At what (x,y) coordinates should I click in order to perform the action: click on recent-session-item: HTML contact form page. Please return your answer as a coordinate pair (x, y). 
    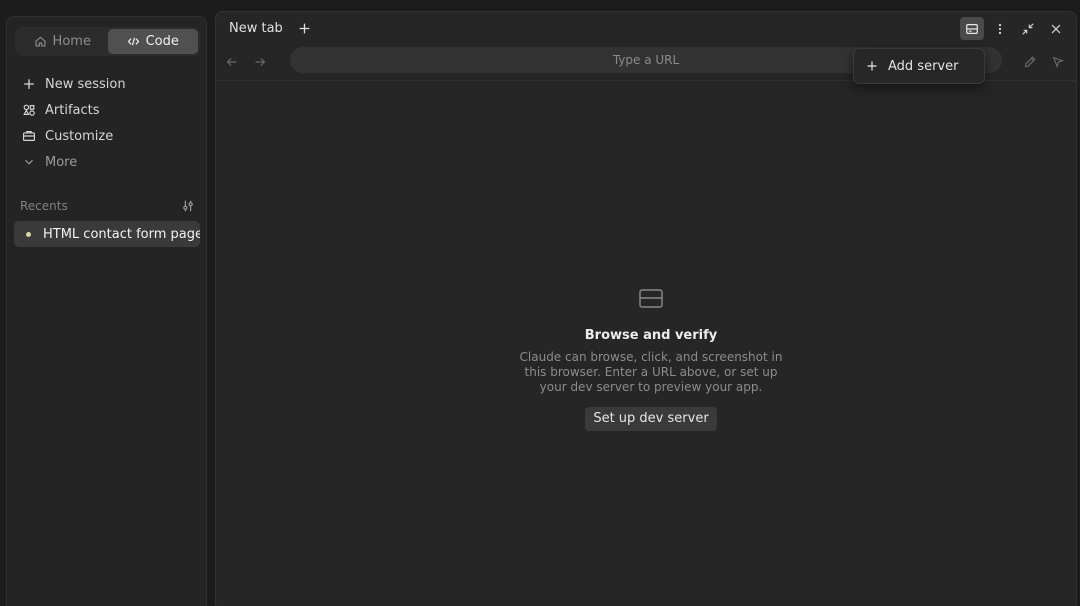
    Looking at the image, I should click on (107, 234).